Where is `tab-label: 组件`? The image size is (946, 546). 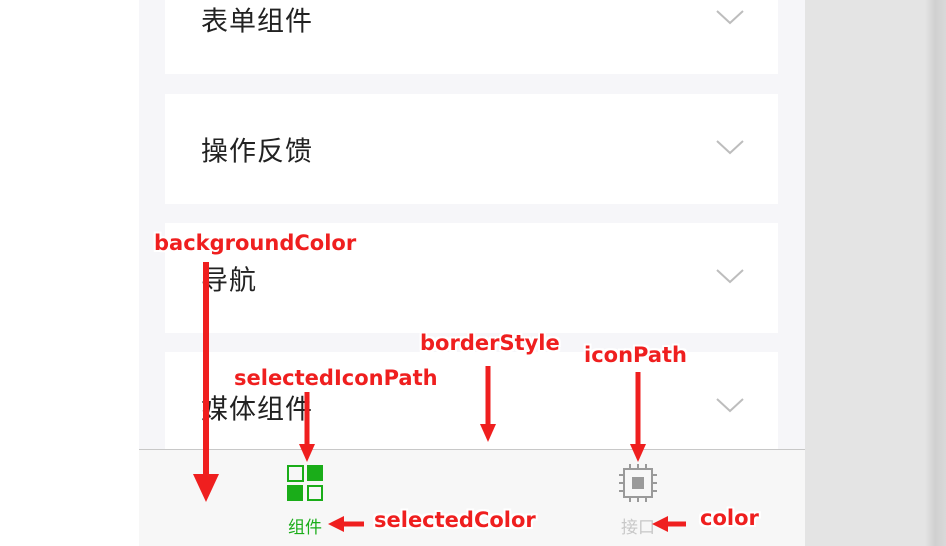 tab-label: 组件 is located at coordinates (305, 528).